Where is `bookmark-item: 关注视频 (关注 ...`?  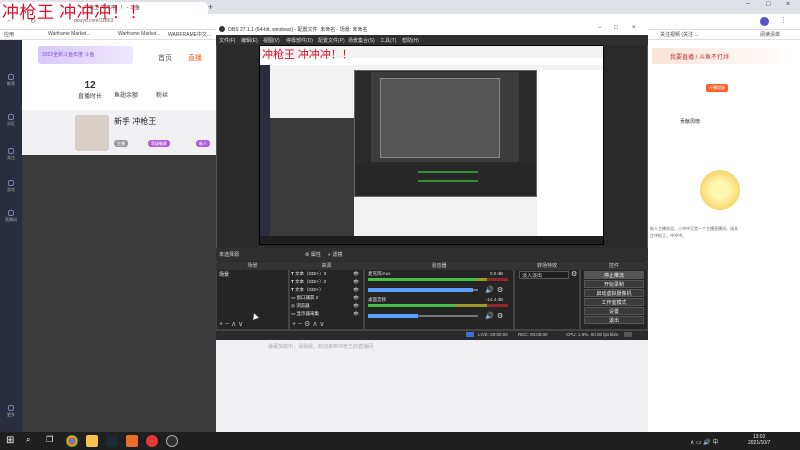
bookmark-item: 关注视频 (关注 ... is located at coordinates (679, 34).